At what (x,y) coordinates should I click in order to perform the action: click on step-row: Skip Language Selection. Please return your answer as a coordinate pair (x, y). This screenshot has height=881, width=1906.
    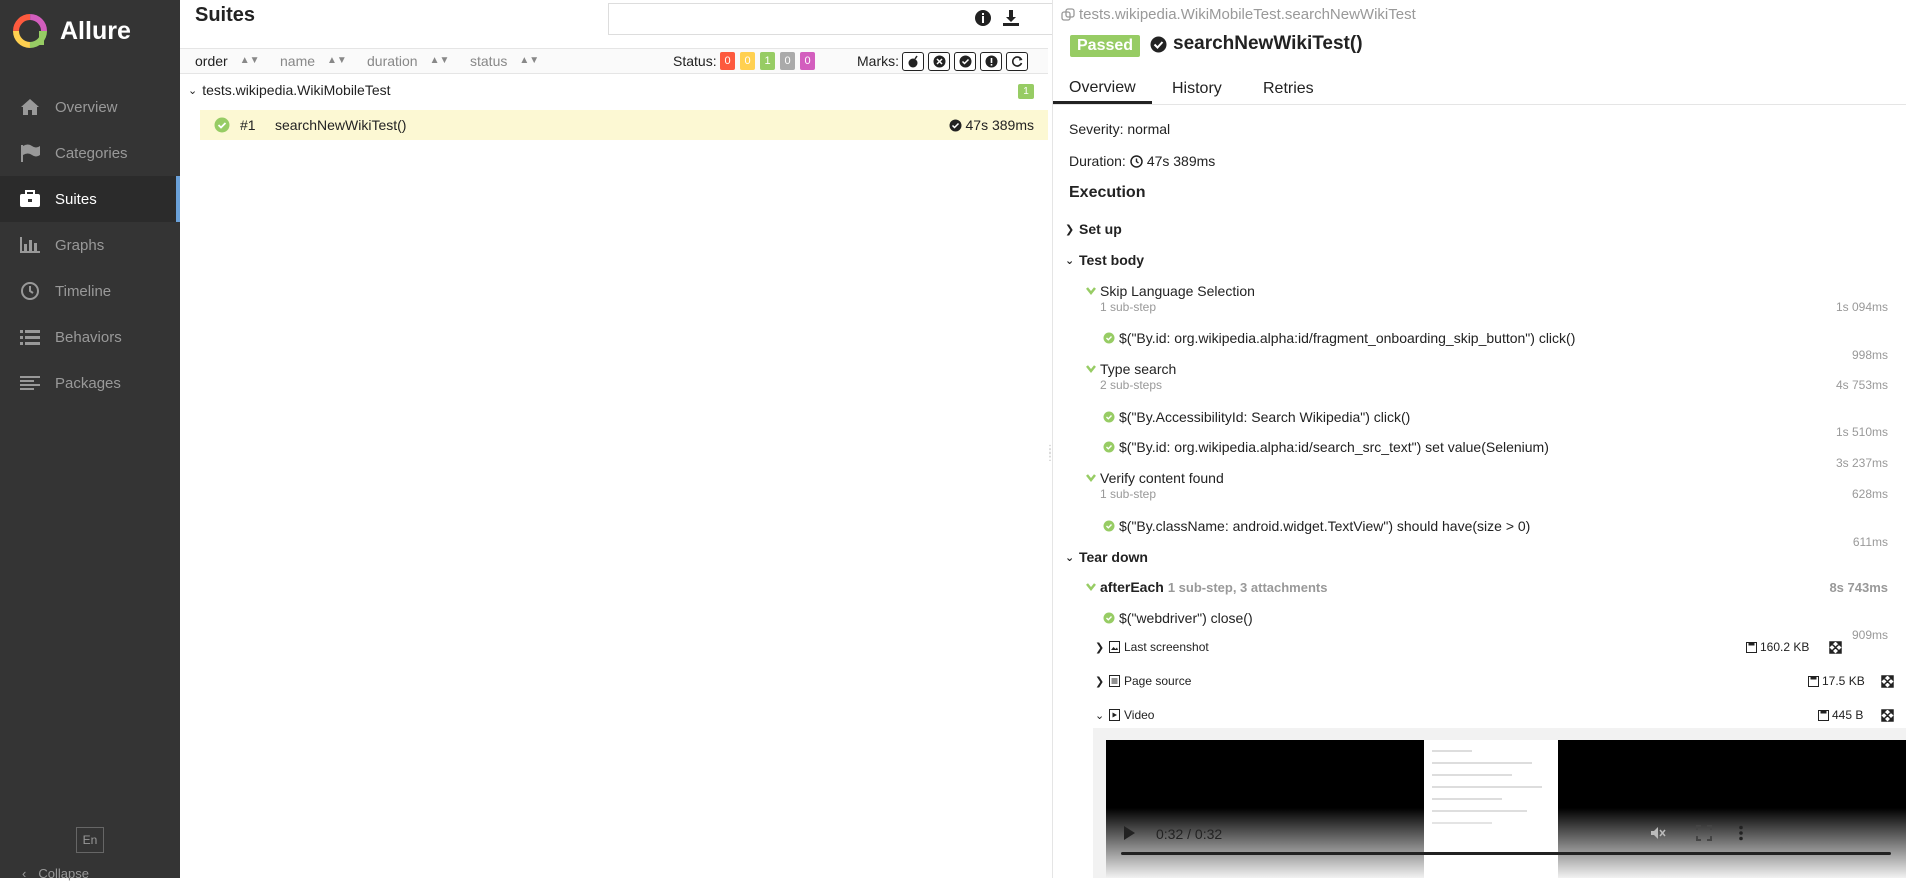
    Looking at the image, I should click on (1170, 291).